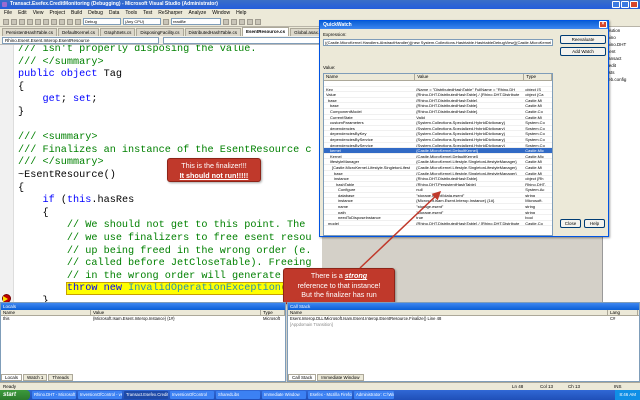 Image resolution: width=640 pixels, height=400 pixels. Describe the element at coordinates (470, 77) in the screenshot. I see `column-header-value: Value` at that location.